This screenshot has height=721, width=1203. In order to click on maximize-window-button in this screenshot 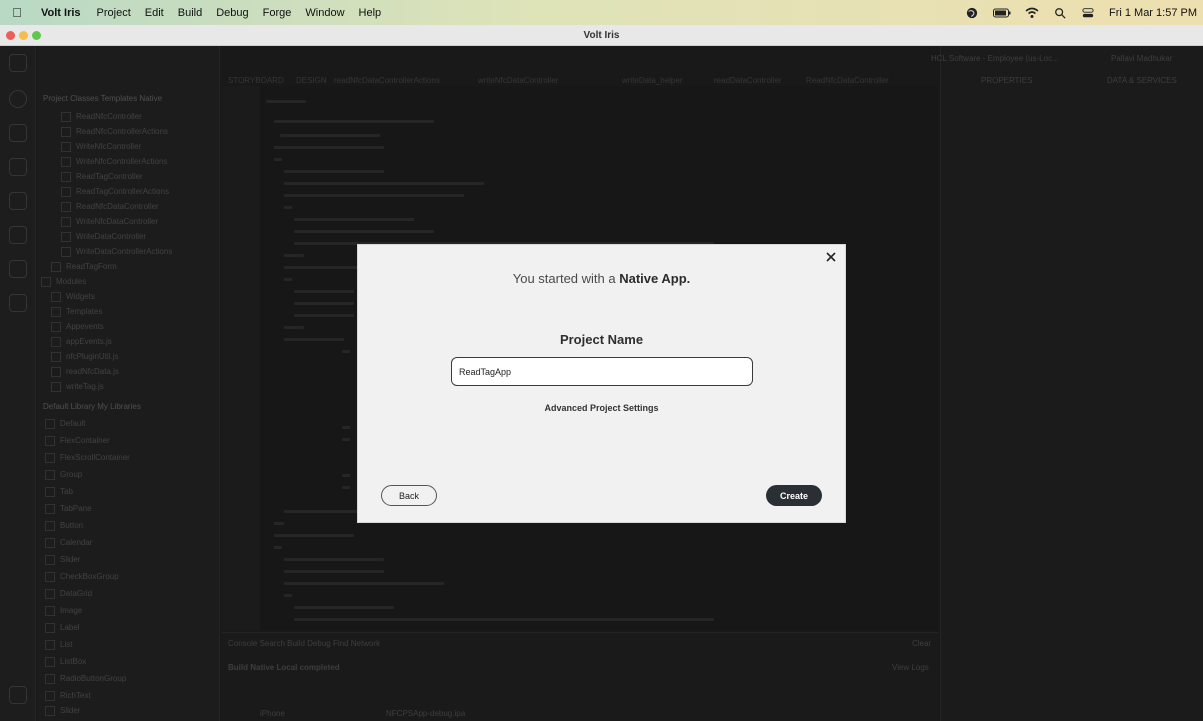, I will do `click(36, 35)`.